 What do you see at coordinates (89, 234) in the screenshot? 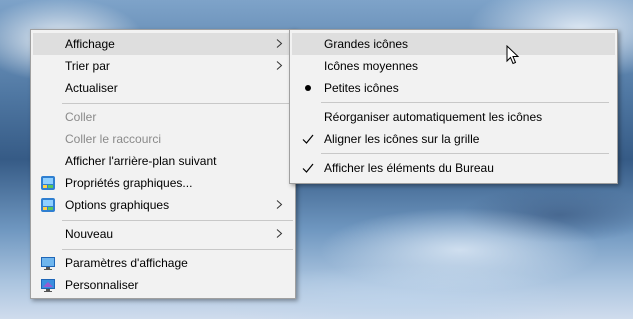
I see `menu-item-label: Nouveau` at bounding box center [89, 234].